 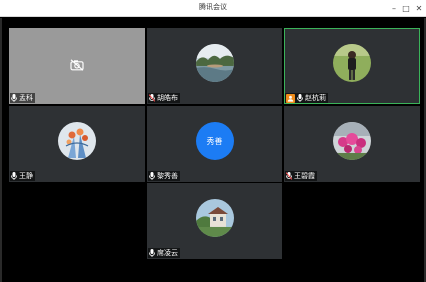 I want to click on host-badge-icon, so click(x=290, y=98).